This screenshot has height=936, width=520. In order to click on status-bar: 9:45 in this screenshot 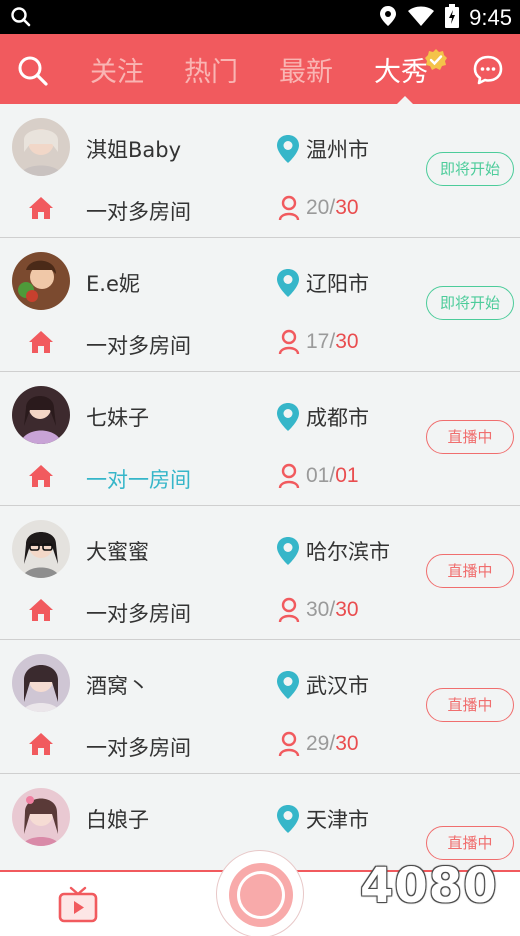, I will do `click(260, 17)`.